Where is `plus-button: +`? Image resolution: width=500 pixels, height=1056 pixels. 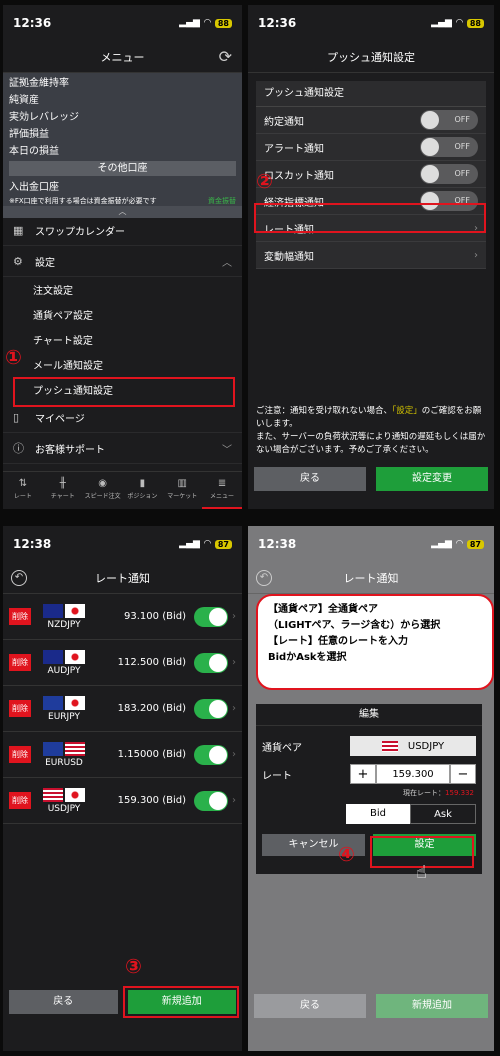
plus-button: + is located at coordinates (363, 774).